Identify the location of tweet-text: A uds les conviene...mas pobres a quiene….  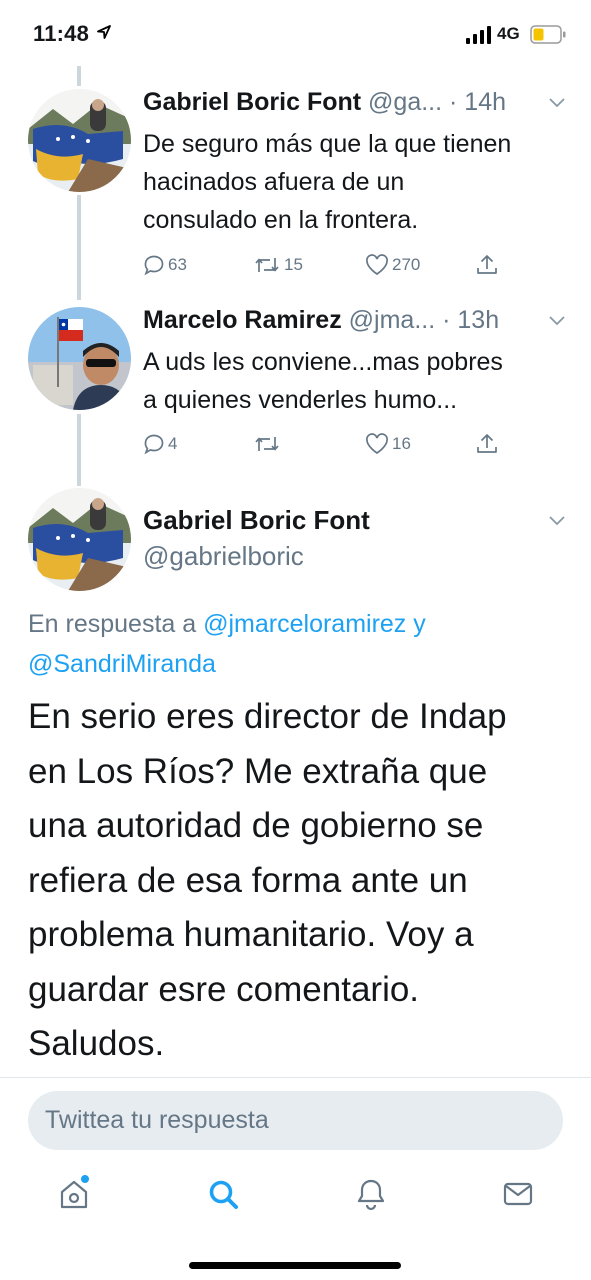
(358, 381).